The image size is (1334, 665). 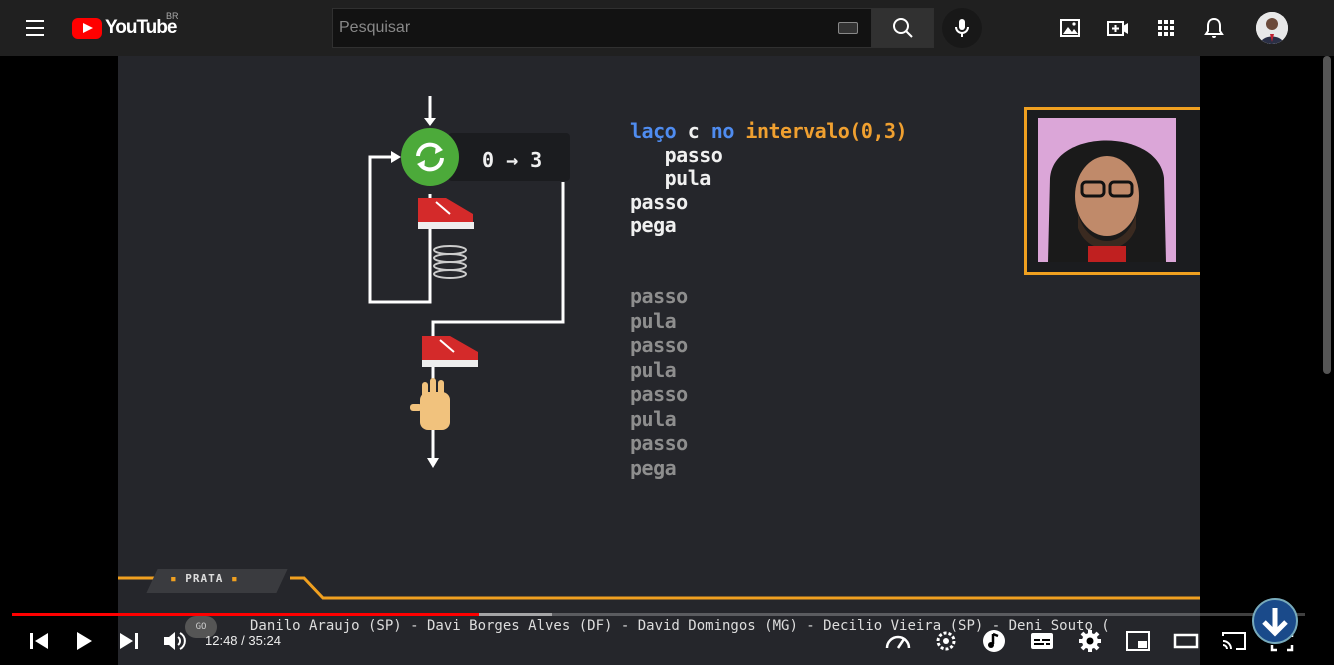 I want to click on create-video-icon, so click(x=1118, y=28).